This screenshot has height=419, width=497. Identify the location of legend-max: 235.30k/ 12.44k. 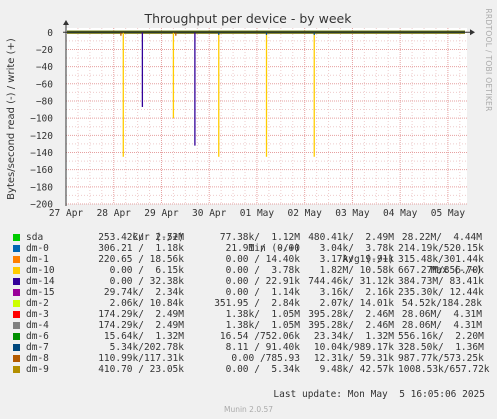
(441, 292).